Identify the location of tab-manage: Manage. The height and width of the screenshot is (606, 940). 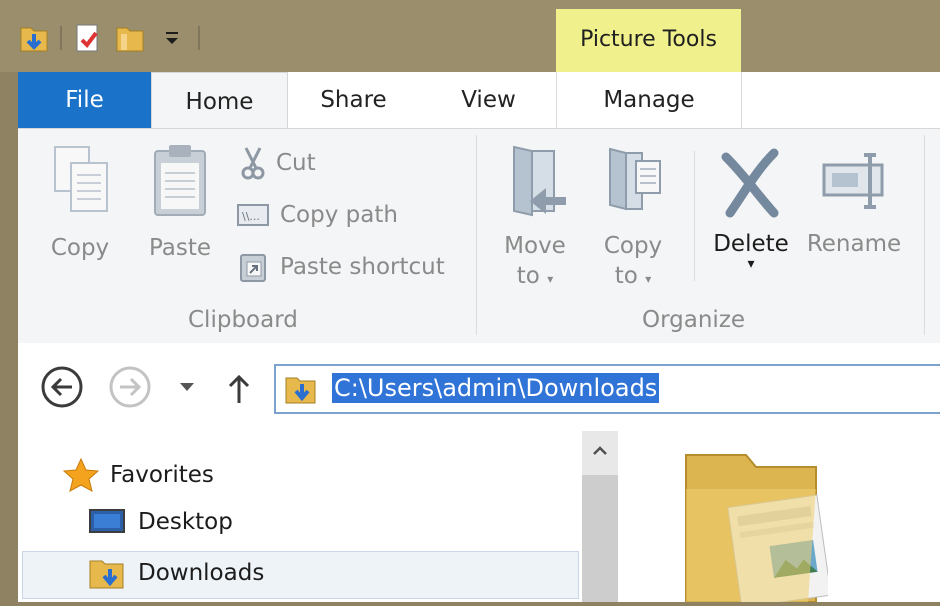
(649, 100).